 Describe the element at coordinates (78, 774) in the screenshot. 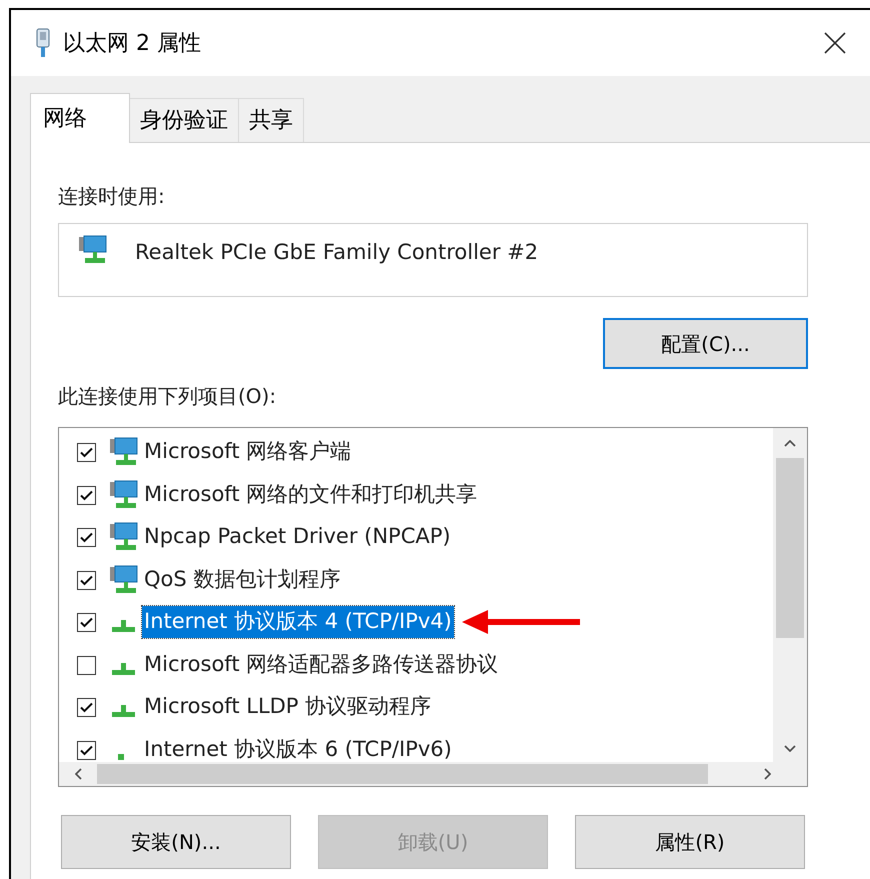

I see `scroll-left-icon` at that location.